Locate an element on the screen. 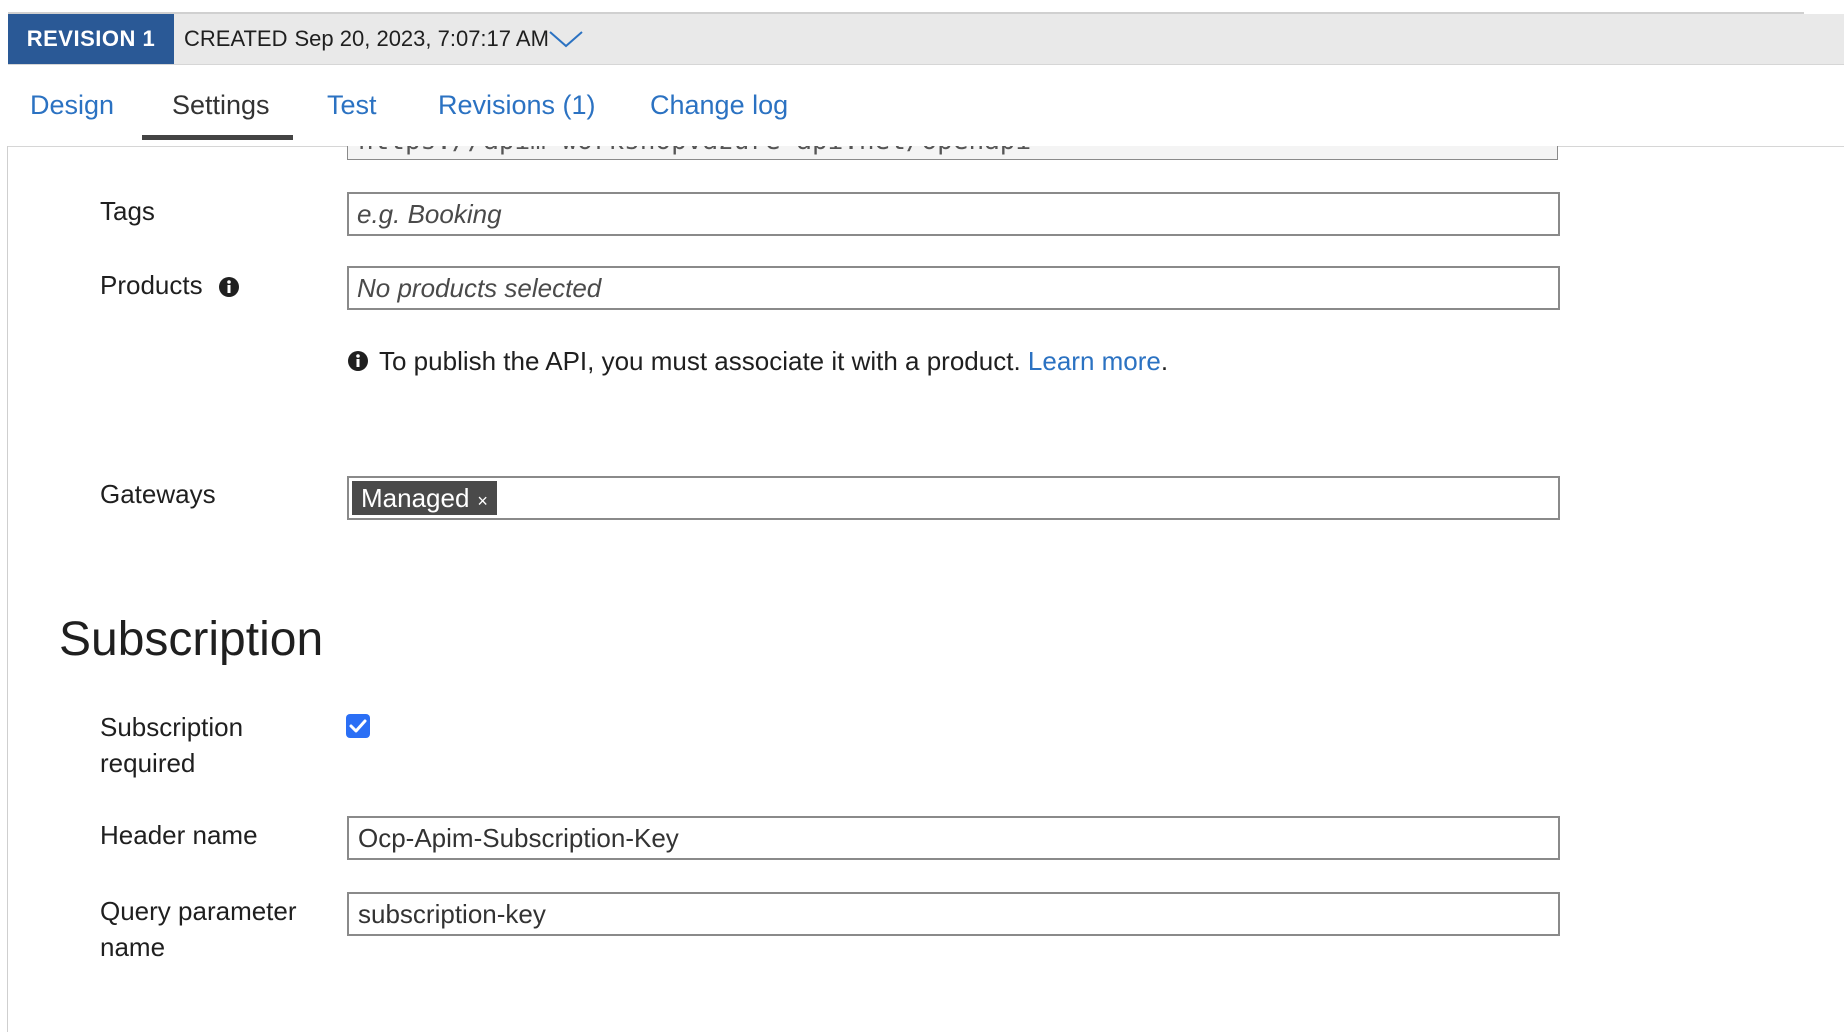 Image resolution: width=1844 pixels, height=1032 pixels. subscription-required-label-line2: required is located at coordinates (148, 763).